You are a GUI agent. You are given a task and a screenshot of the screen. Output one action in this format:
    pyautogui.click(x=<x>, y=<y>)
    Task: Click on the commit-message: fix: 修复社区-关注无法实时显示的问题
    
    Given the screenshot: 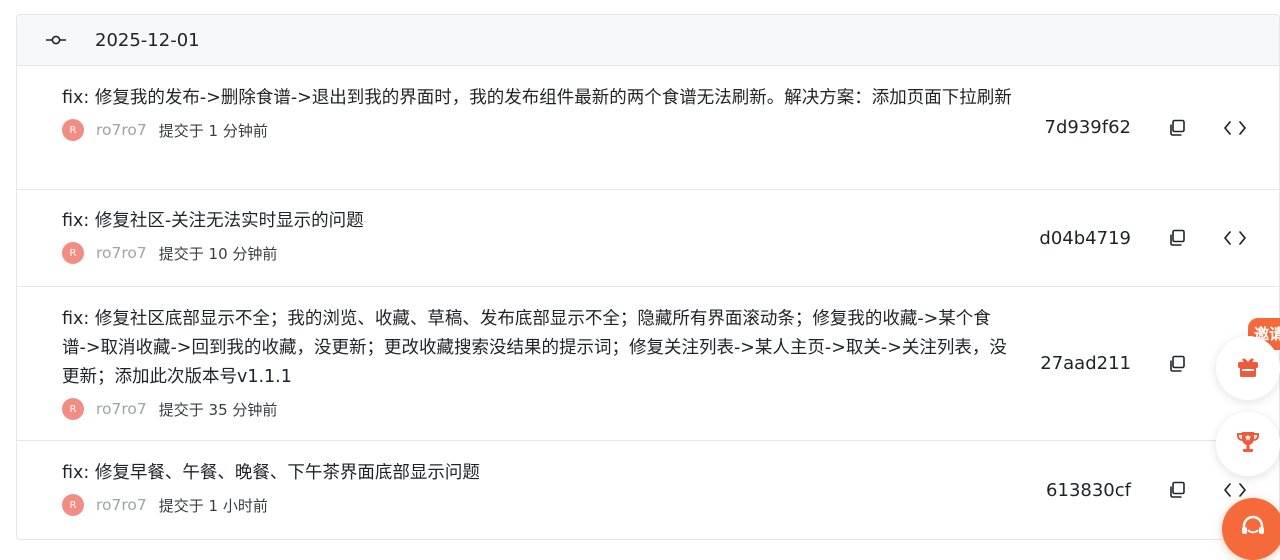 What is the action you would take?
    pyautogui.click(x=537, y=221)
    